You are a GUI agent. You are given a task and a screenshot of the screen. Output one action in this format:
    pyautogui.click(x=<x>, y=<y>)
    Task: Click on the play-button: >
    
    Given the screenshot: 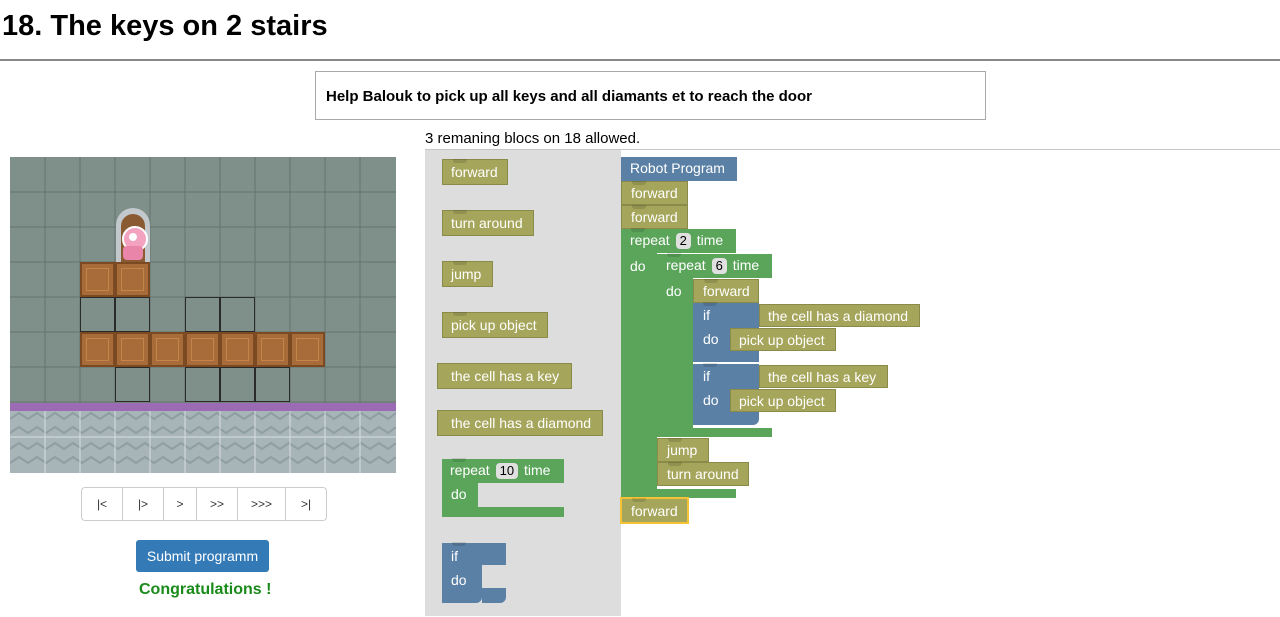 What is the action you would take?
    pyautogui.click(x=180, y=504)
    